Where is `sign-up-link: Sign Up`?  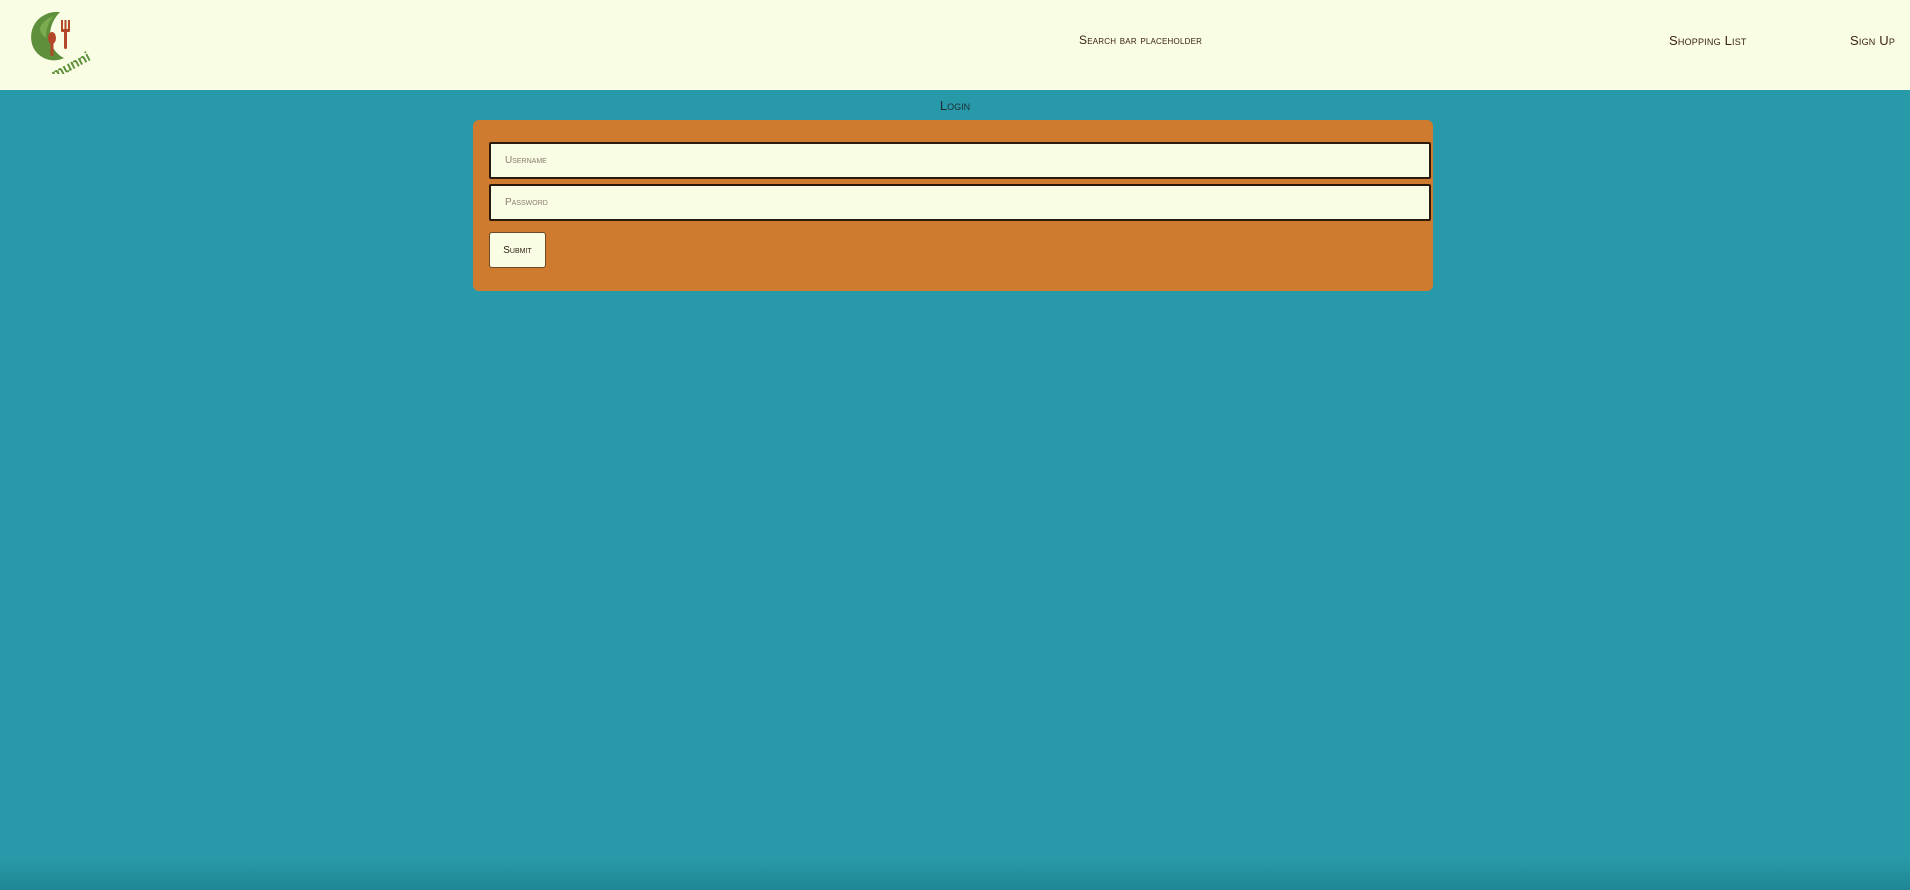
sign-up-link: Sign Up is located at coordinates (1872, 40).